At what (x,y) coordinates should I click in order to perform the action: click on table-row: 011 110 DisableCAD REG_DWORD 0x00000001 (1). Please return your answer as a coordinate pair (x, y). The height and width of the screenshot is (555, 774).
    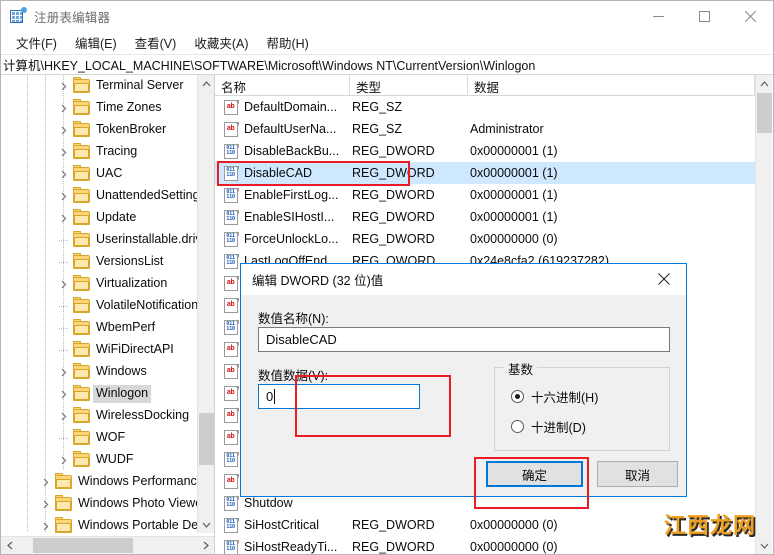
    Looking at the image, I should click on (485, 173).